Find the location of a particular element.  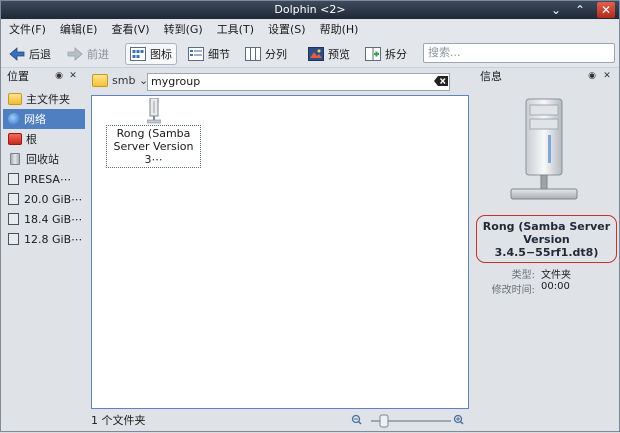

details-view-icon is located at coordinates (196, 54).